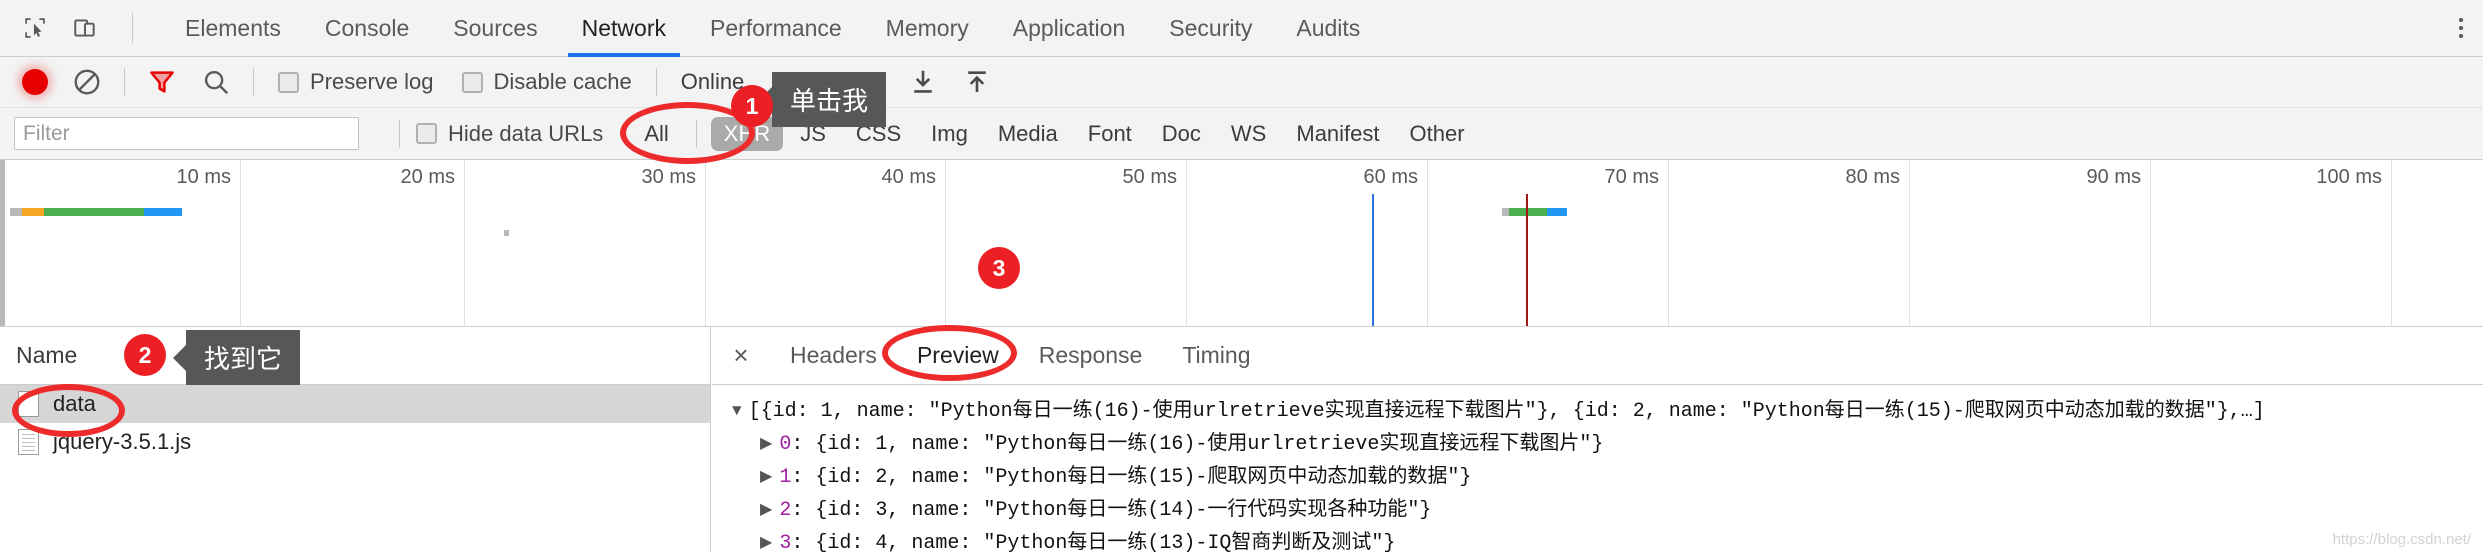 This screenshot has height=552, width=2483. I want to click on annotation-badge-1: 1, so click(752, 106).